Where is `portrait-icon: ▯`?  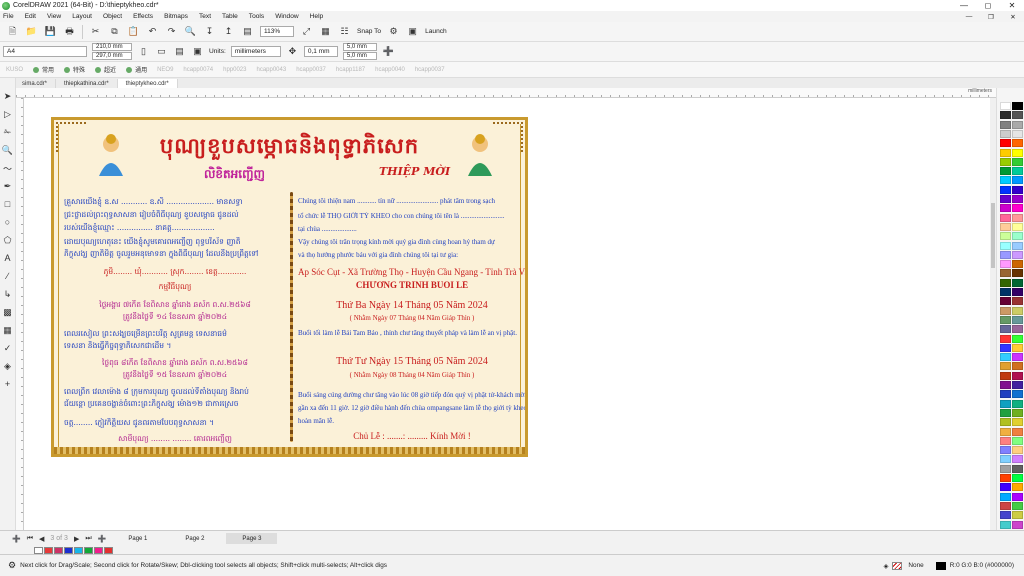
portrait-icon: ▯ is located at coordinates (143, 51).